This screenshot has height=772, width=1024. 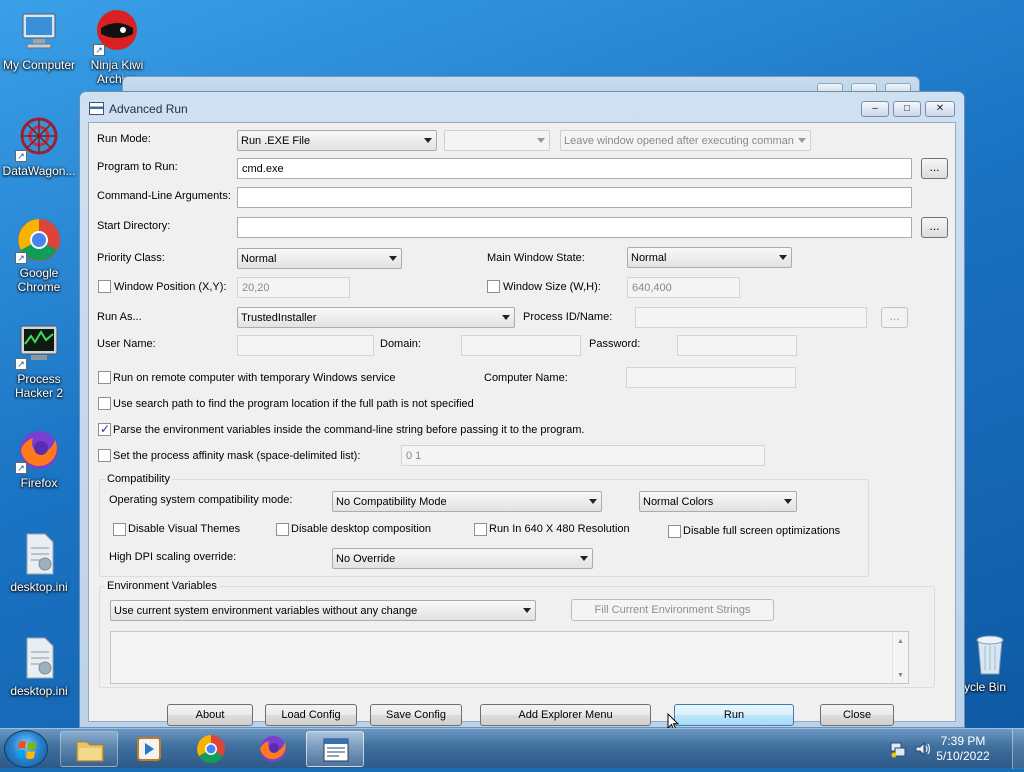 What do you see at coordinates (39, 666) in the screenshot?
I see `desktop-icon-desktop-ini-2: desktop.ini` at bounding box center [39, 666].